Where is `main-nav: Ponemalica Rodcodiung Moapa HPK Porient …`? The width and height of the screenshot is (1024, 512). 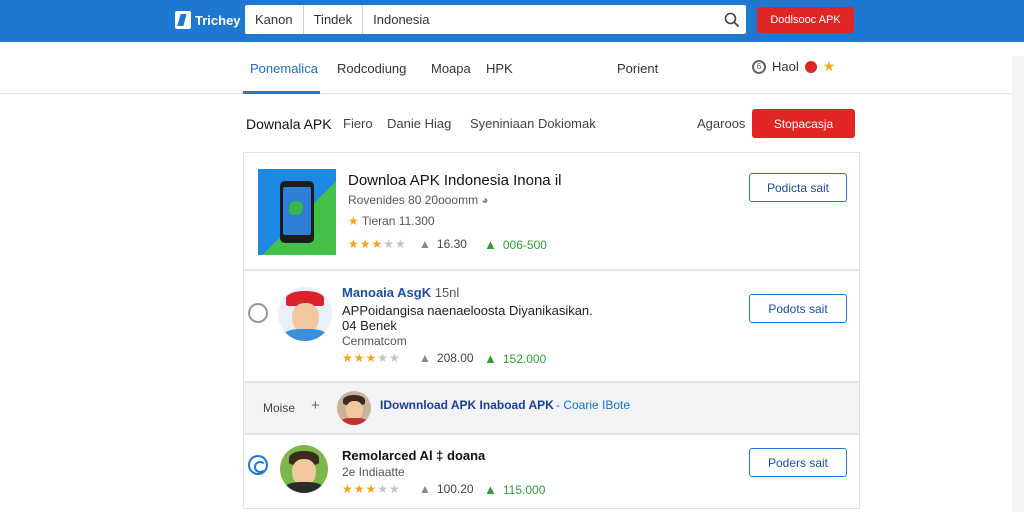
main-nav: Ponemalica Rodcodiung Moapa HPK Porient … is located at coordinates (512, 68).